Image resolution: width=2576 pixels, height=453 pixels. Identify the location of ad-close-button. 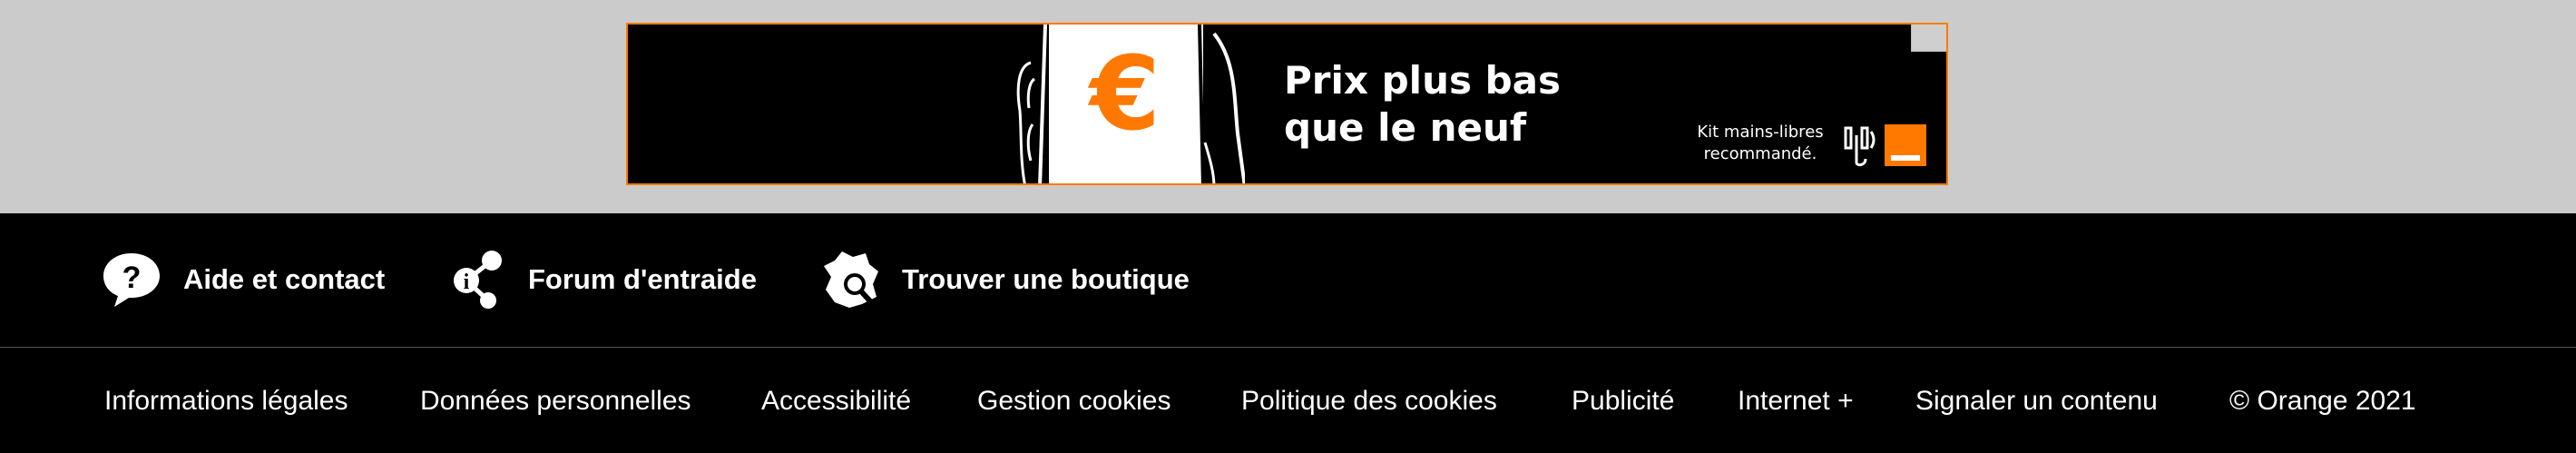
(1928, 38).